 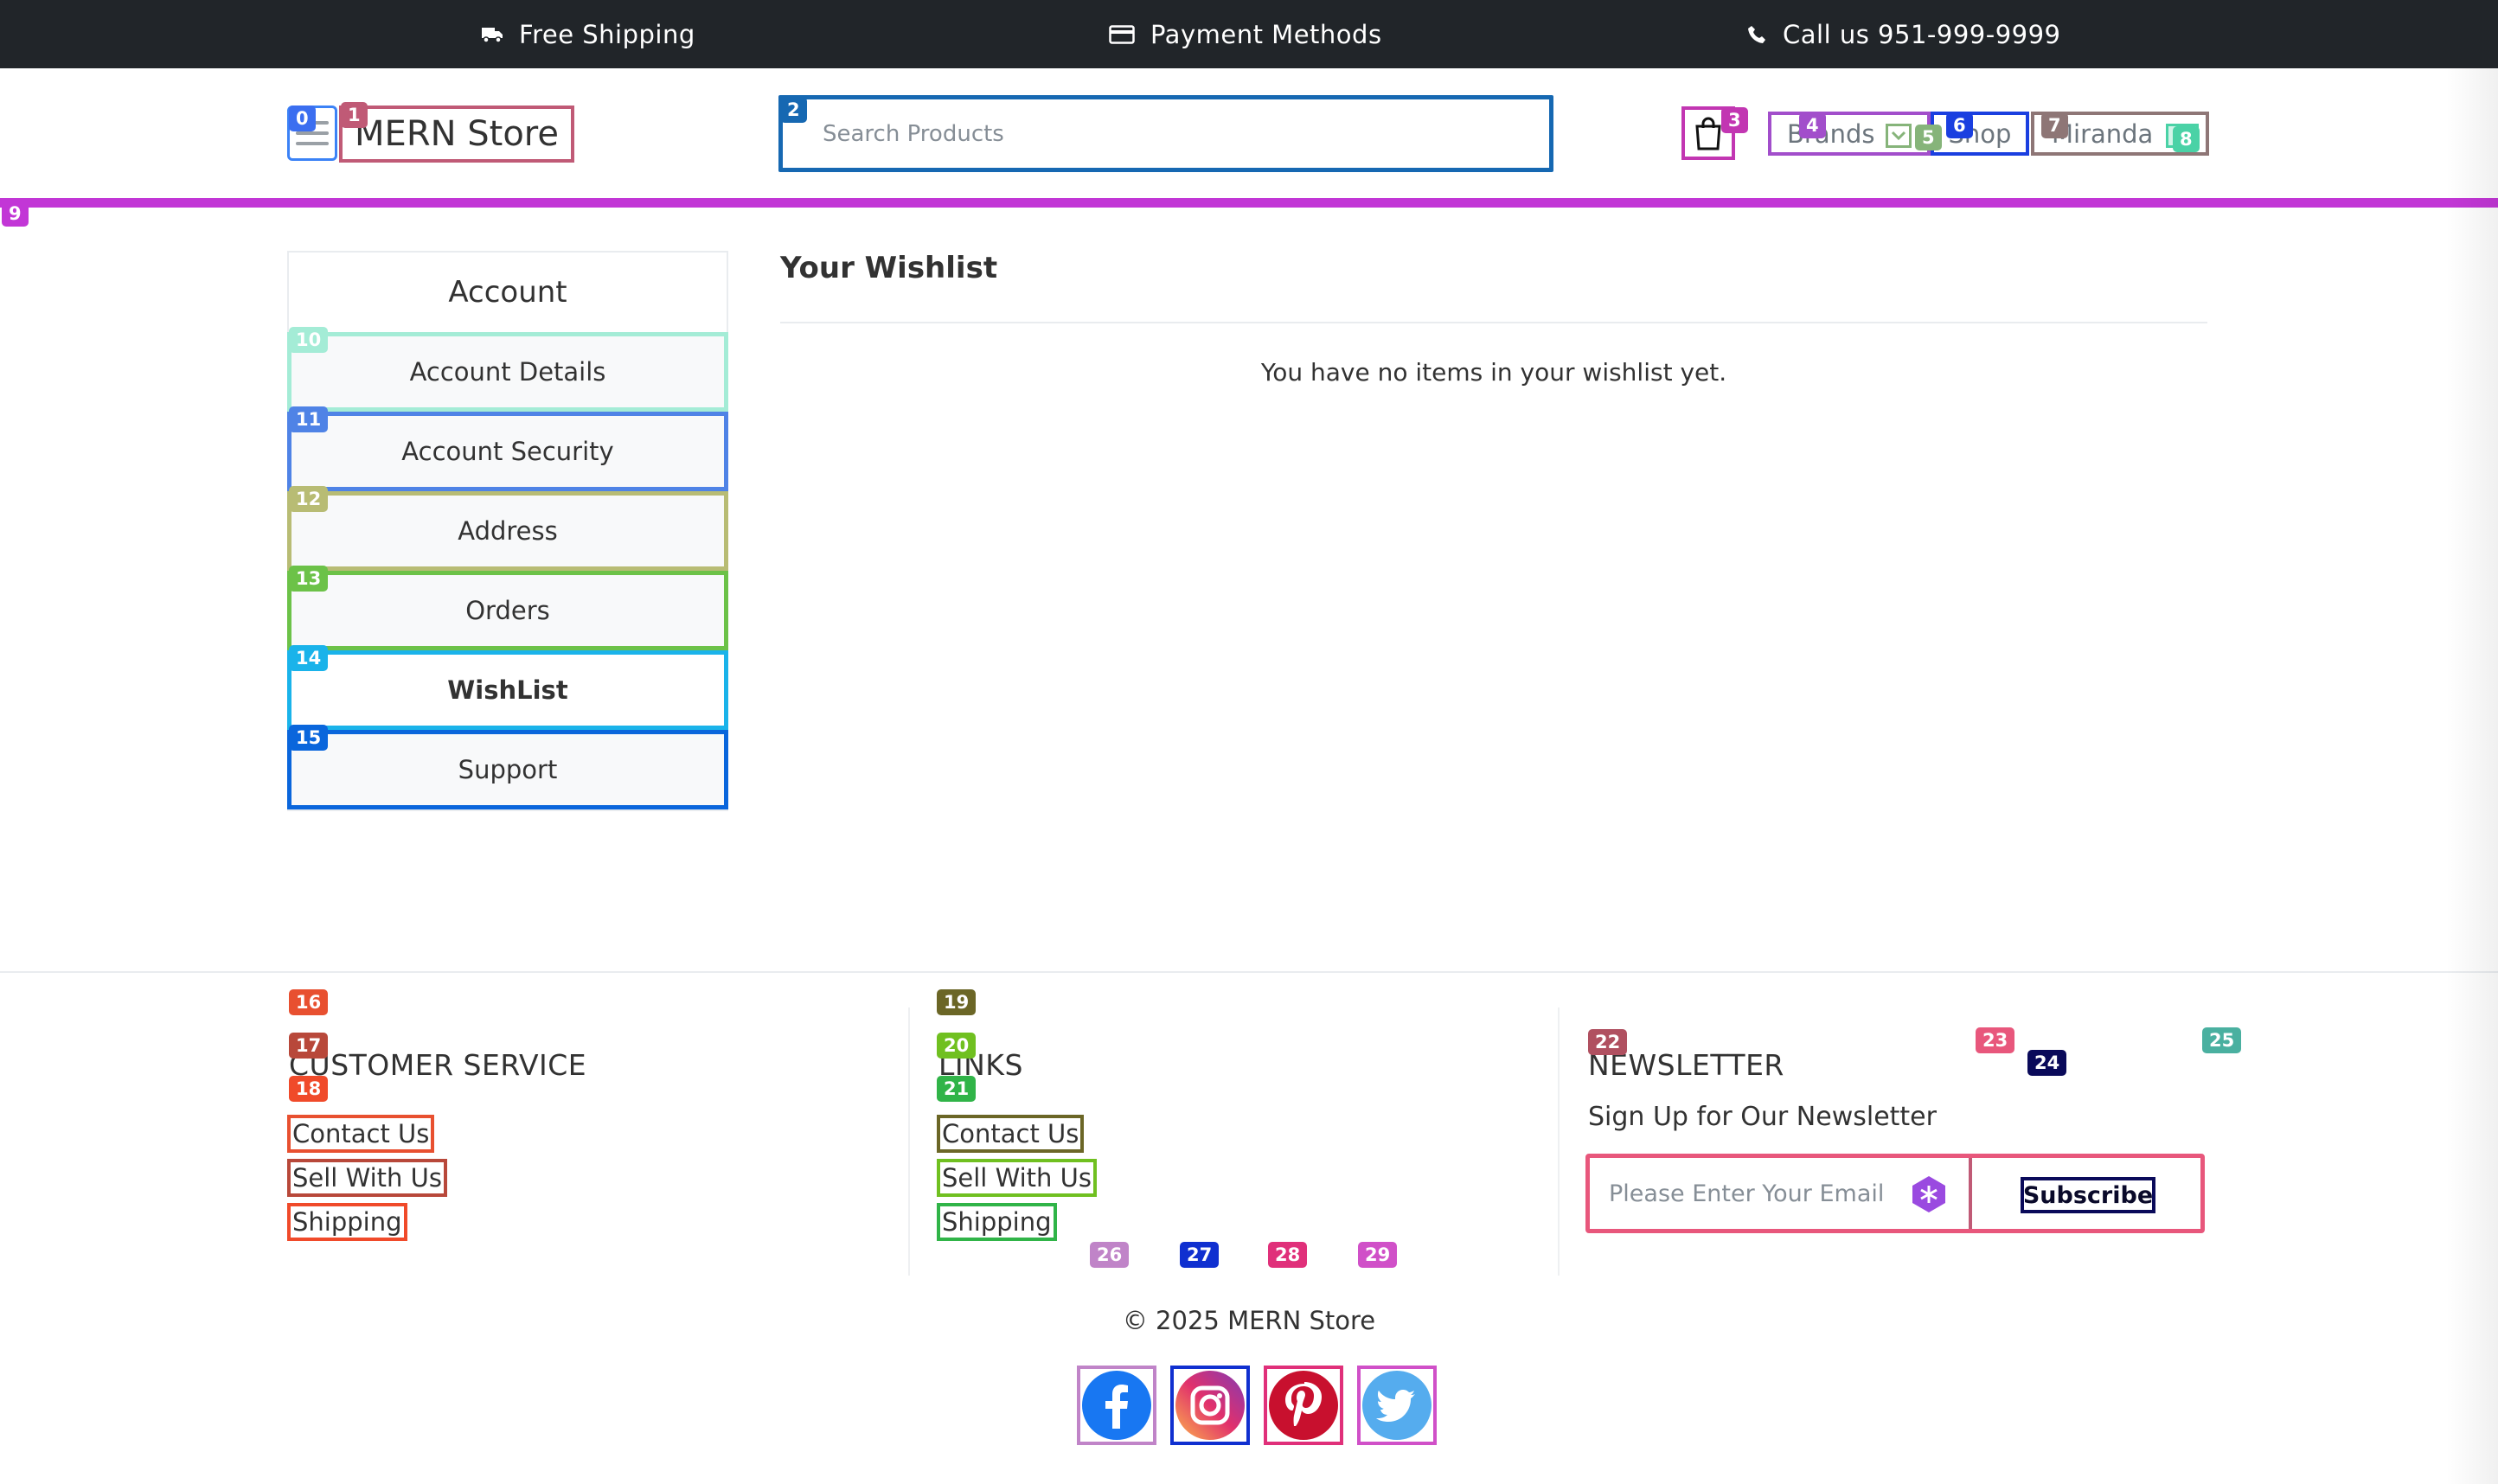 What do you see at coordinates (1996, 1040) in the screenshot?
I see `annotation-marker: 23` at bounding box center [1996, 1040].